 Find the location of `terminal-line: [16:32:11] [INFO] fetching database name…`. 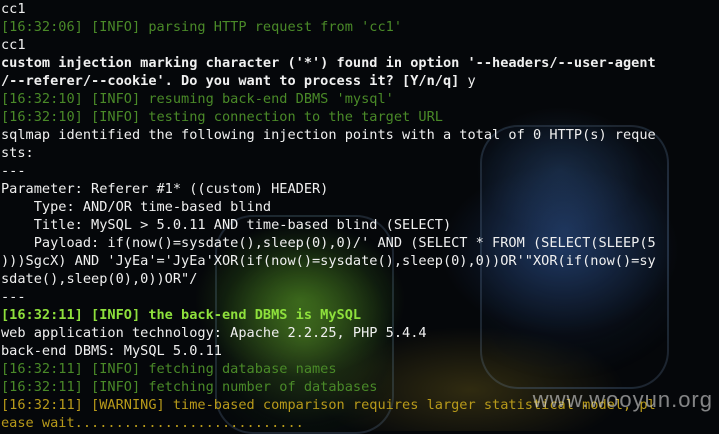

terminal-line: [16:32:11] [INFO] fetching database name… is located at coordinates (359, 369).